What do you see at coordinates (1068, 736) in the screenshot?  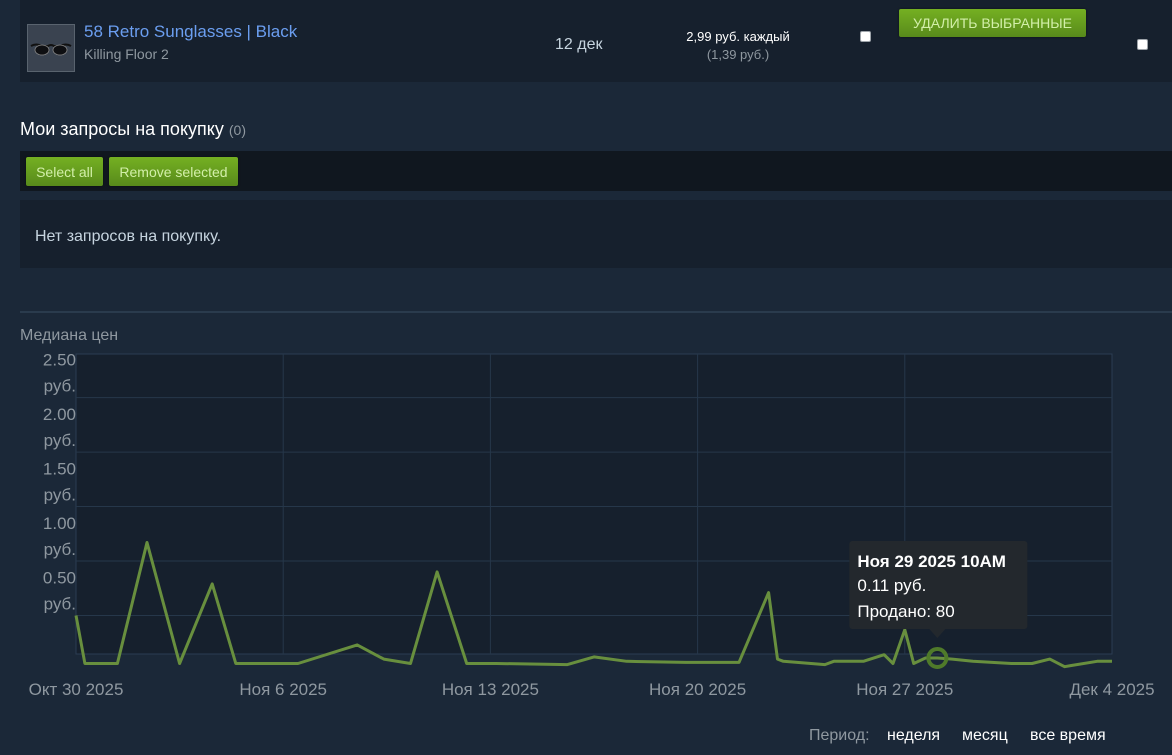 I see `period-all-time-link: все время` at bounding box center [1068, 736].